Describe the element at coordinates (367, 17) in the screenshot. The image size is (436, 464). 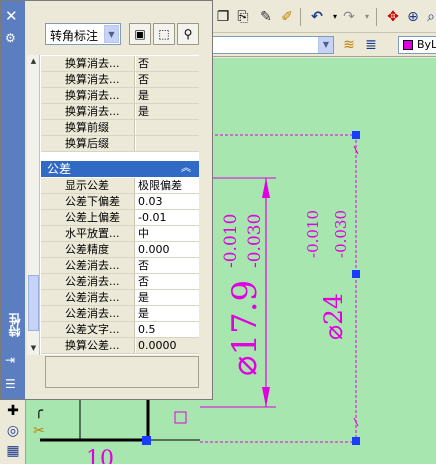
I see `redo-dropdown-icon: ▾` at that location.